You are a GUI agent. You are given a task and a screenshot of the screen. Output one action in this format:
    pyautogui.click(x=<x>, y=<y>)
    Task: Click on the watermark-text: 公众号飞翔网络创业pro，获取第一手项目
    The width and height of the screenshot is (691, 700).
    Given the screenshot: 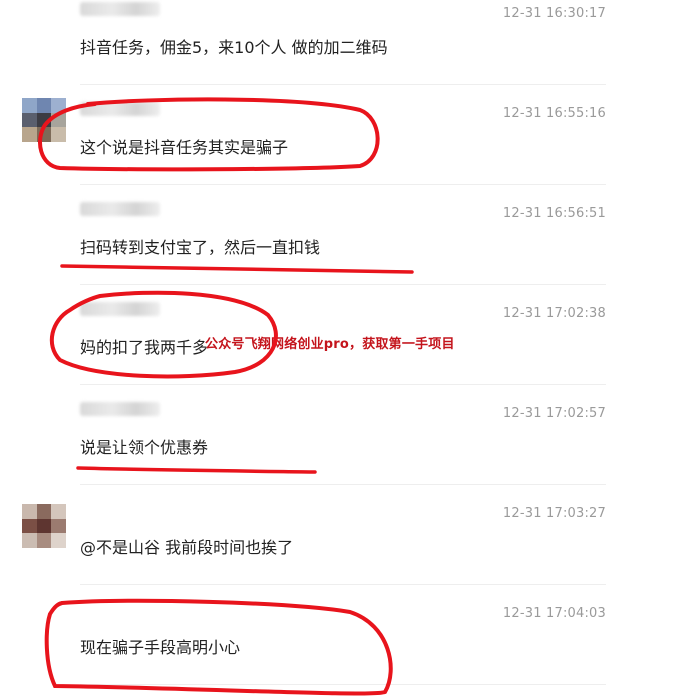 What is the action you would take?
    pyautogui.click(x=330, y=344)
    